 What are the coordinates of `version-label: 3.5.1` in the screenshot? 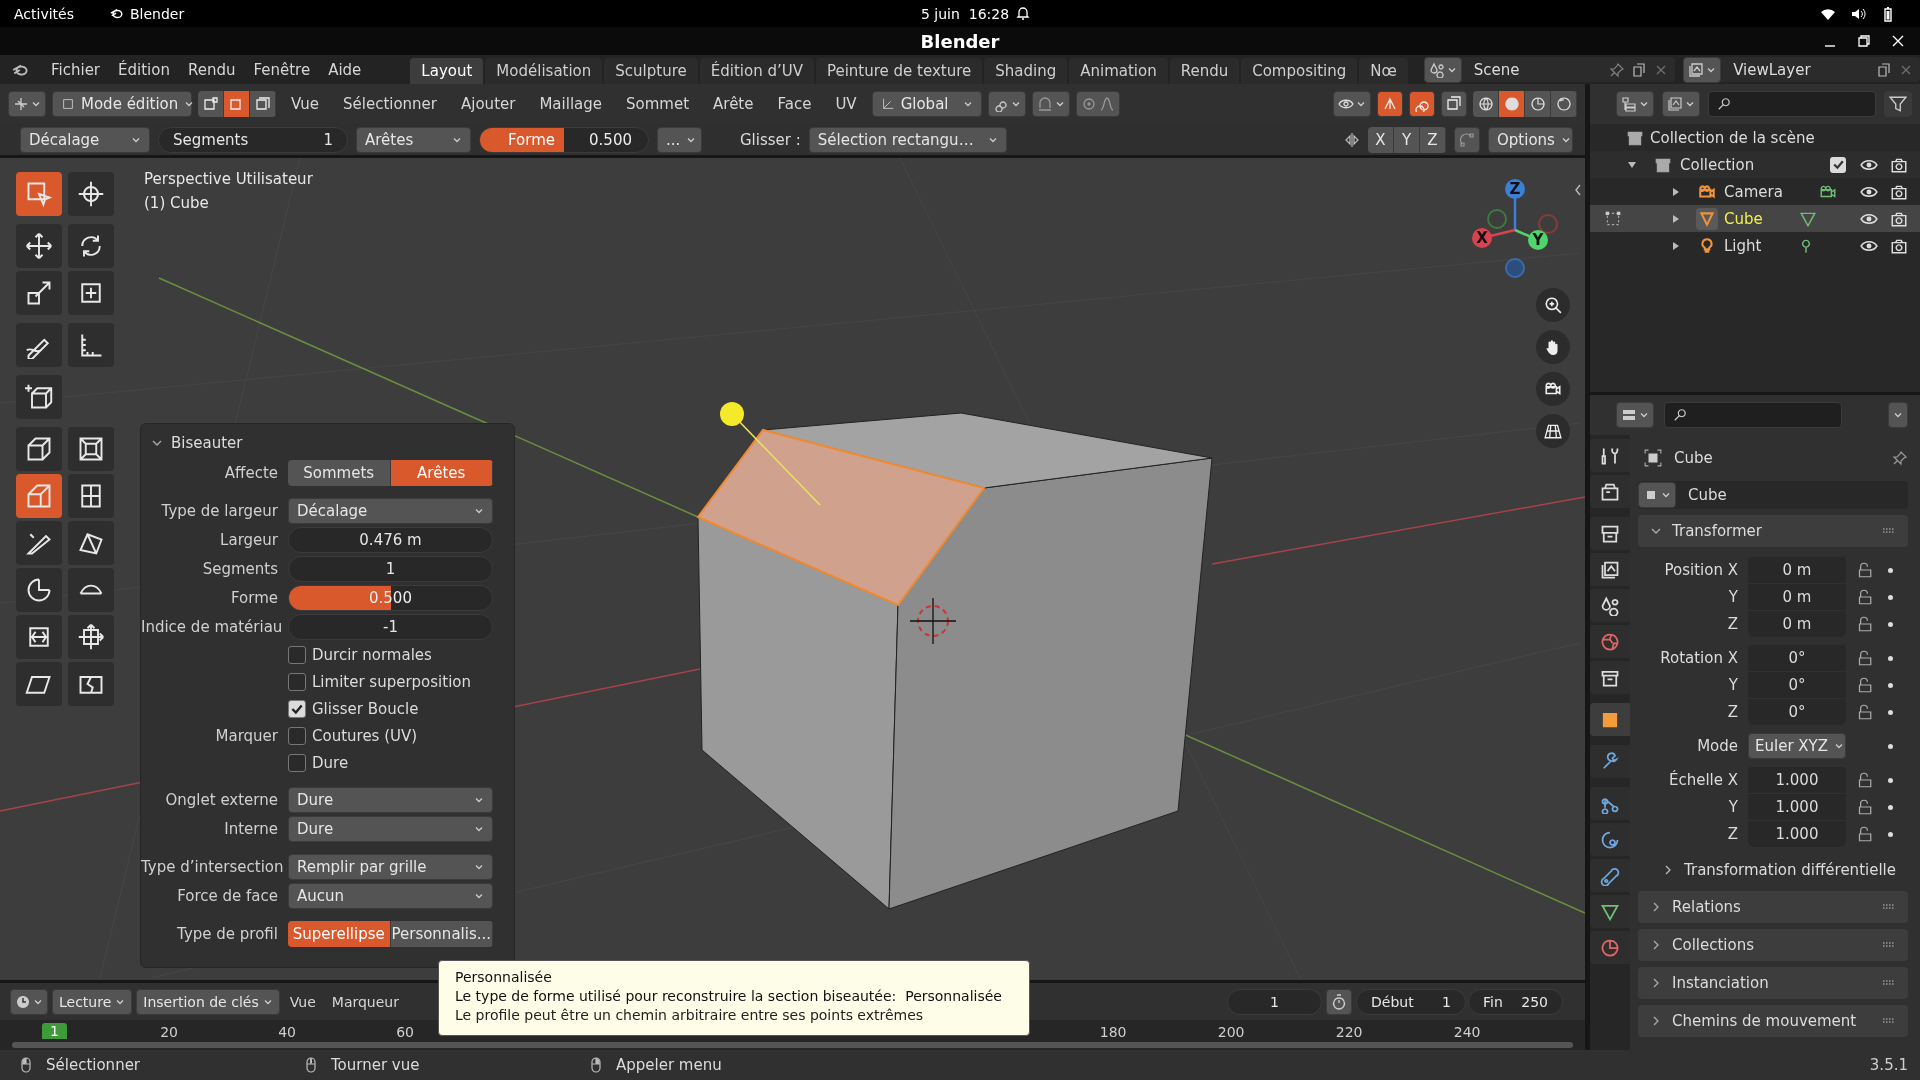 It's located at (1888, 1065).